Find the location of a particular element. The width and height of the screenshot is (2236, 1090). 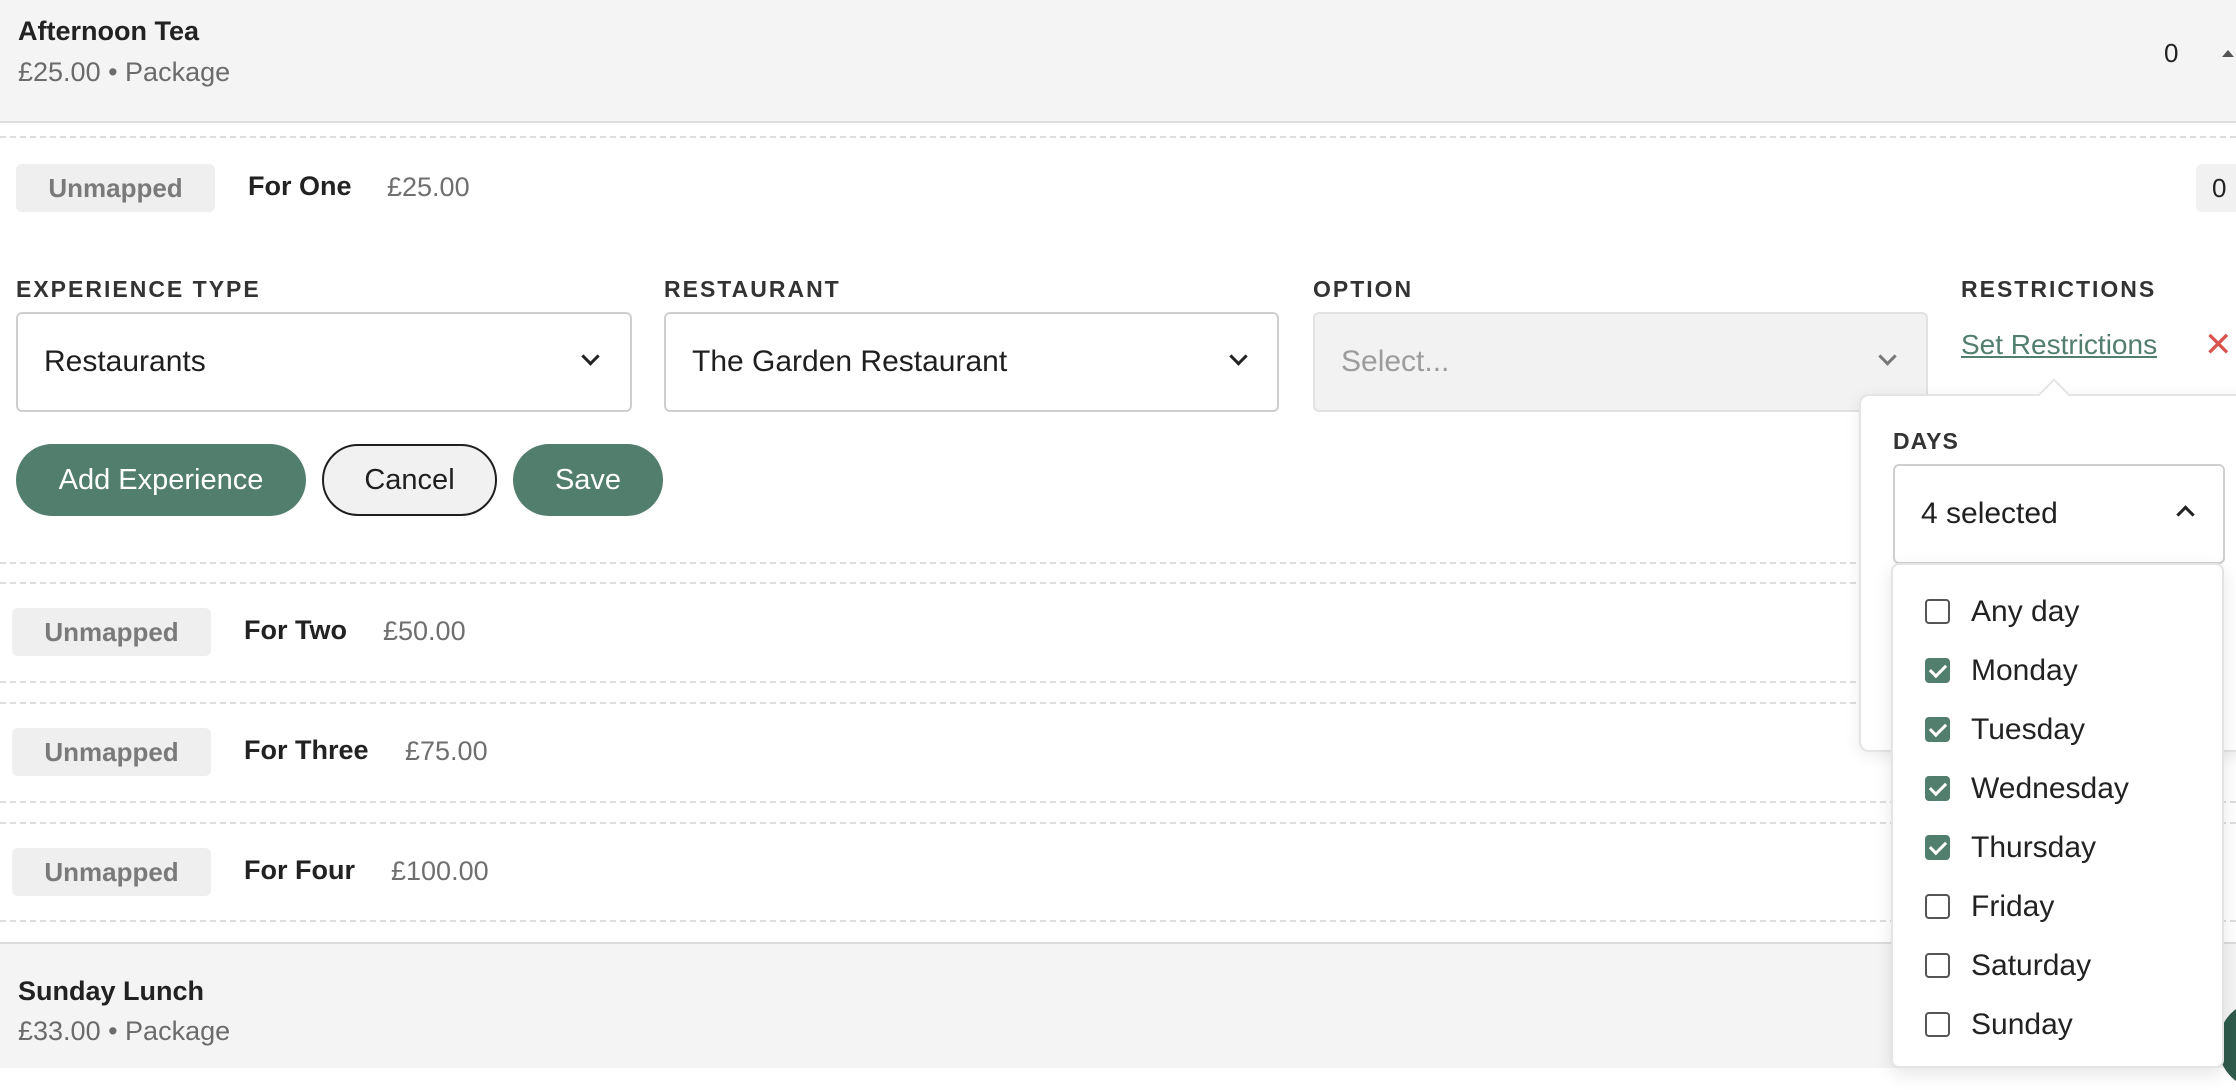

chevron-up-icon is located at coordinates (2185, 514).